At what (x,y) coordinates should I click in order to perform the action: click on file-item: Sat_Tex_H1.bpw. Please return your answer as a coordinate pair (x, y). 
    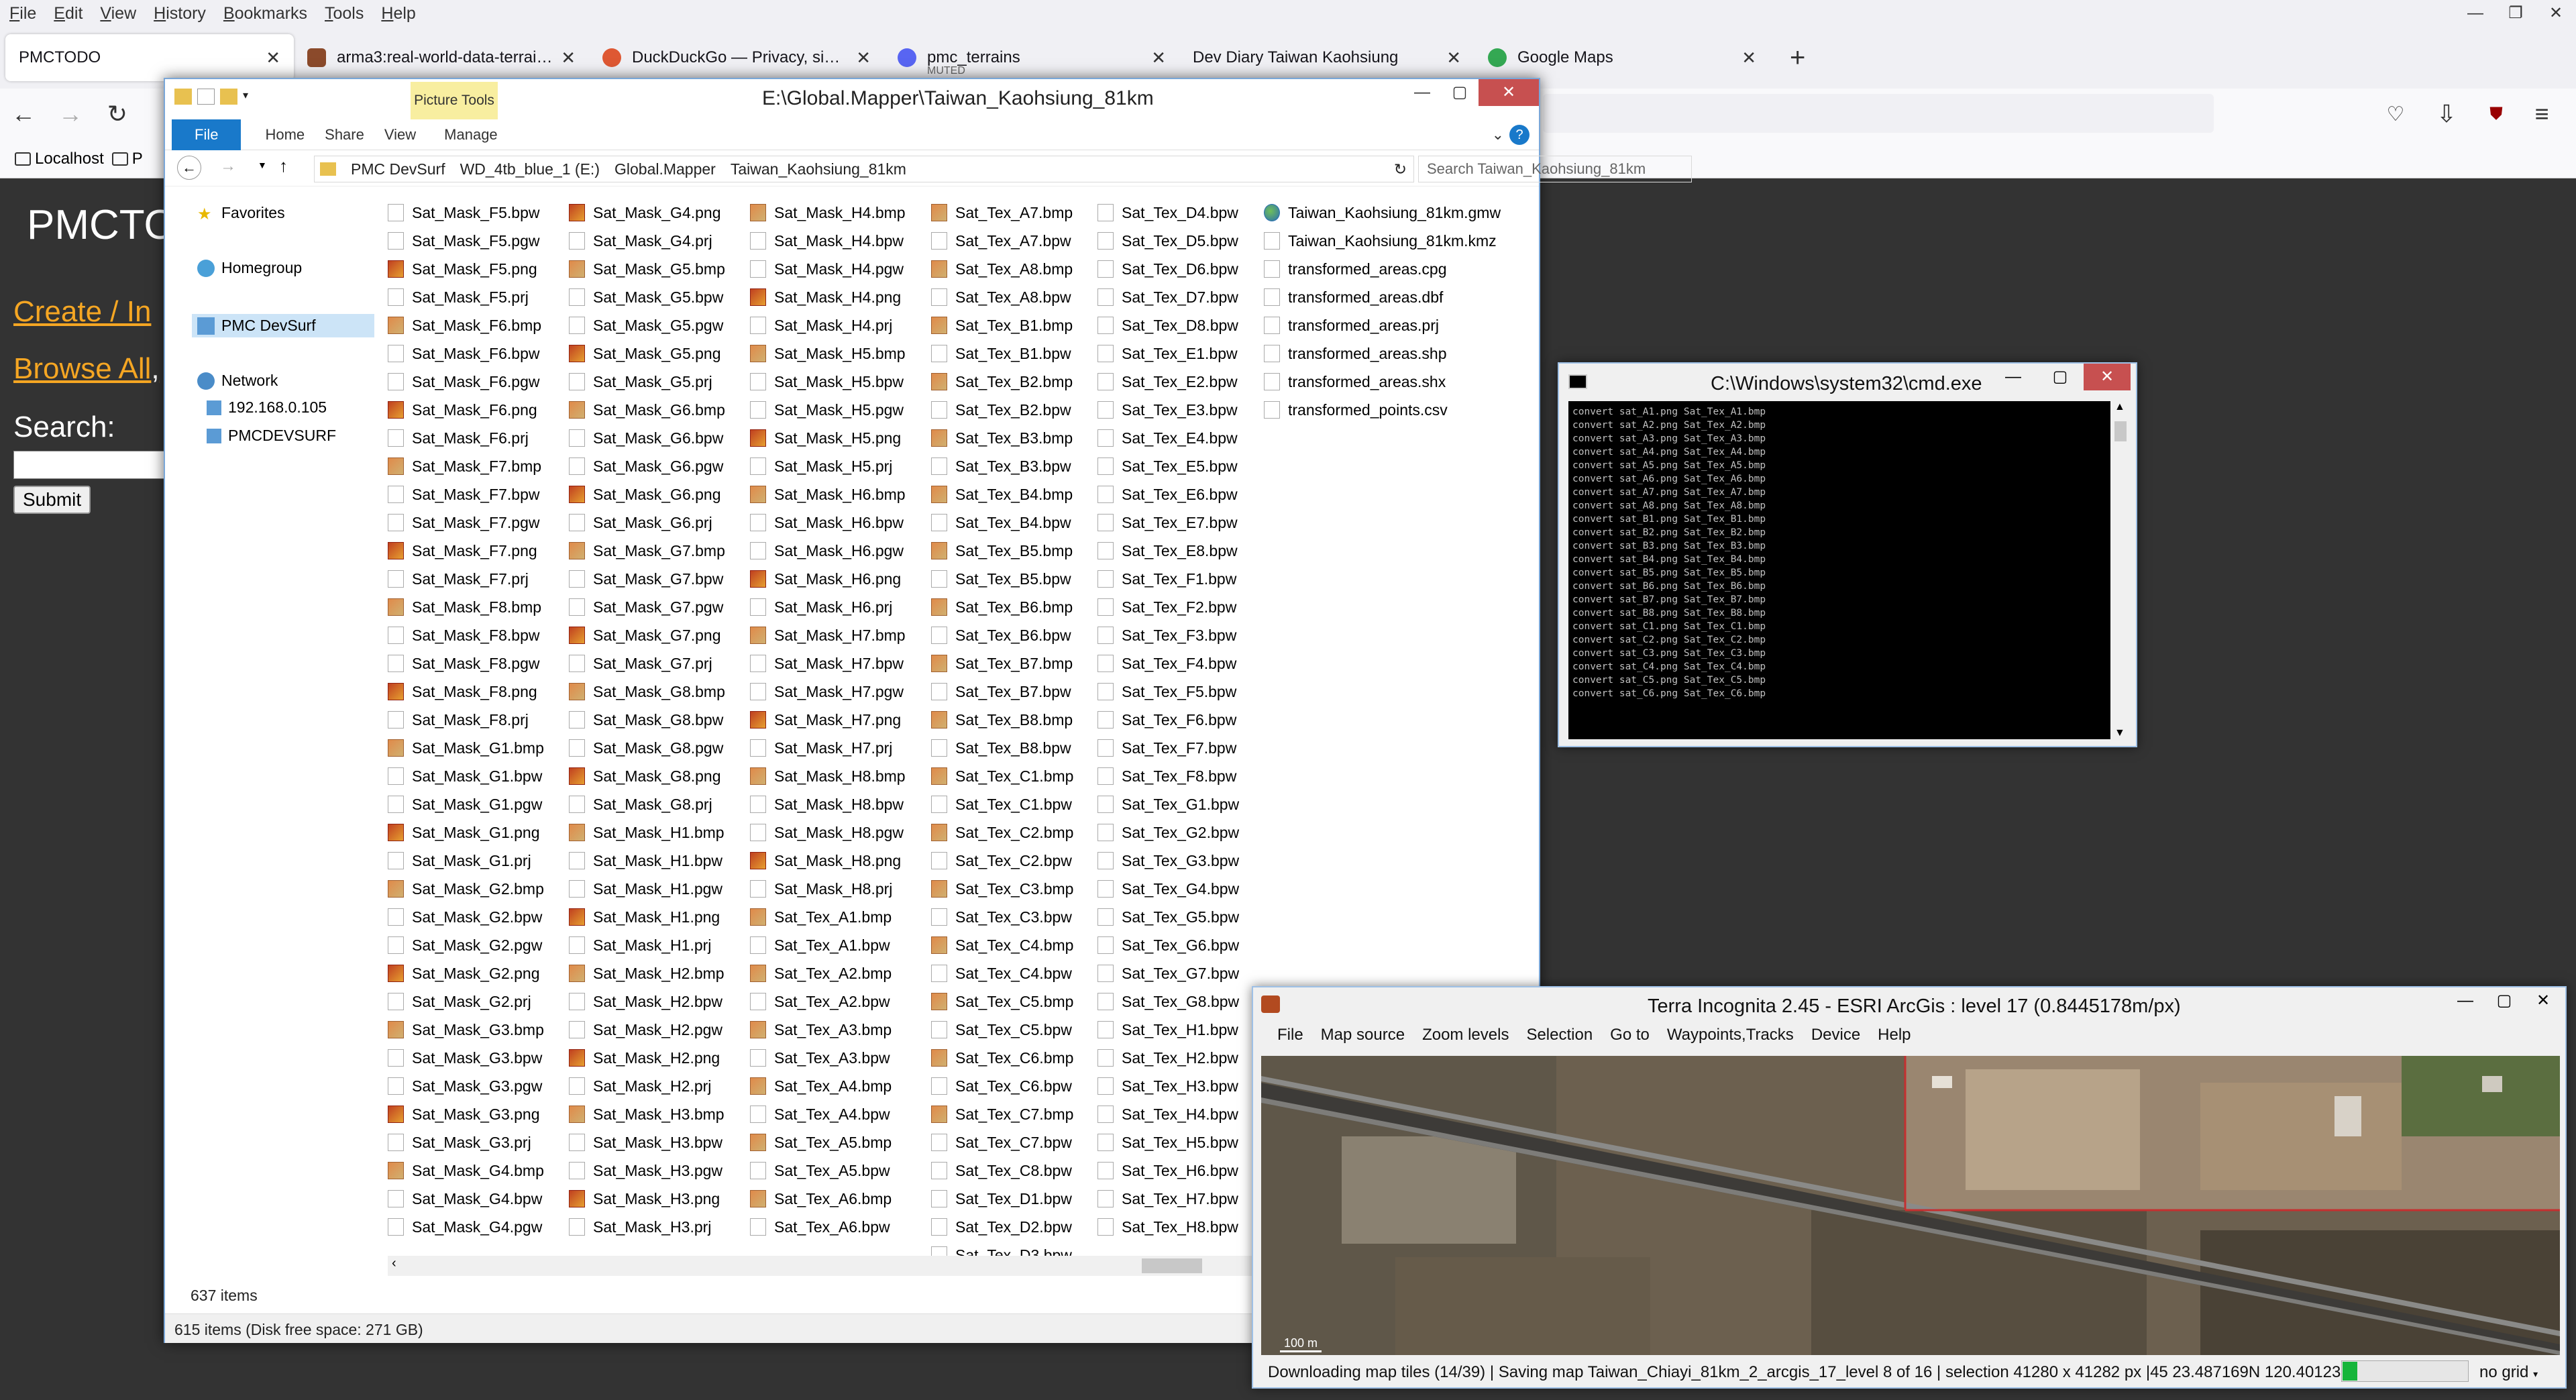
    Looking at the image, I should click on (1168, 1030).